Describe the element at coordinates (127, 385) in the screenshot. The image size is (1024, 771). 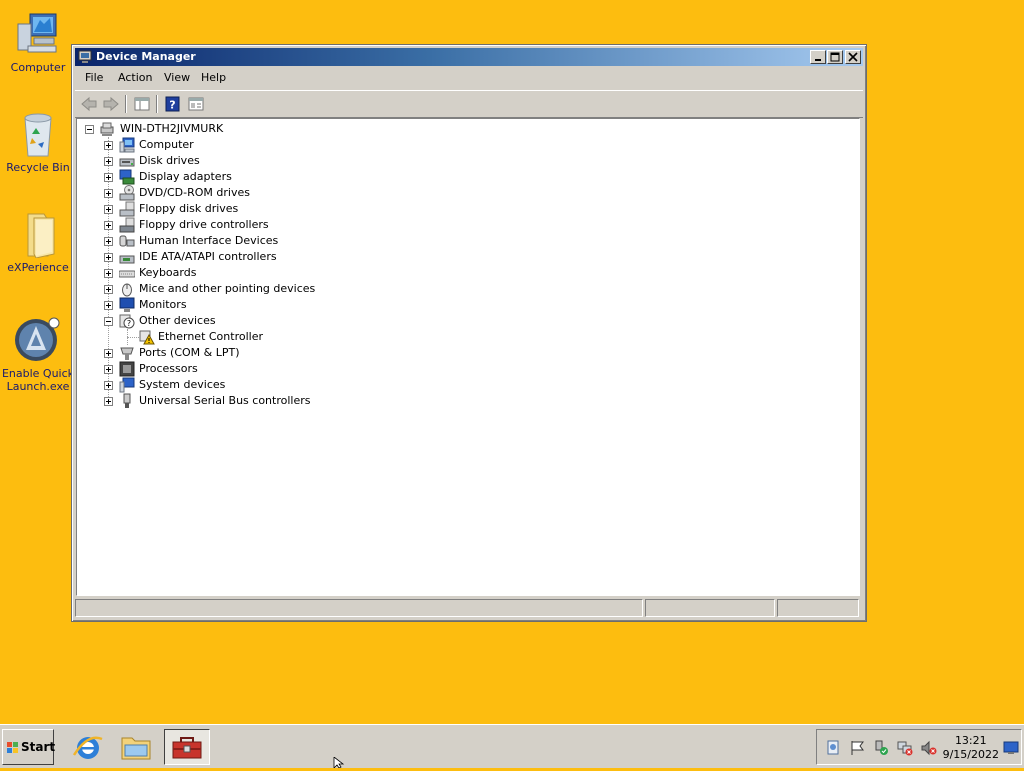
I see `system-device-icon` at that location.